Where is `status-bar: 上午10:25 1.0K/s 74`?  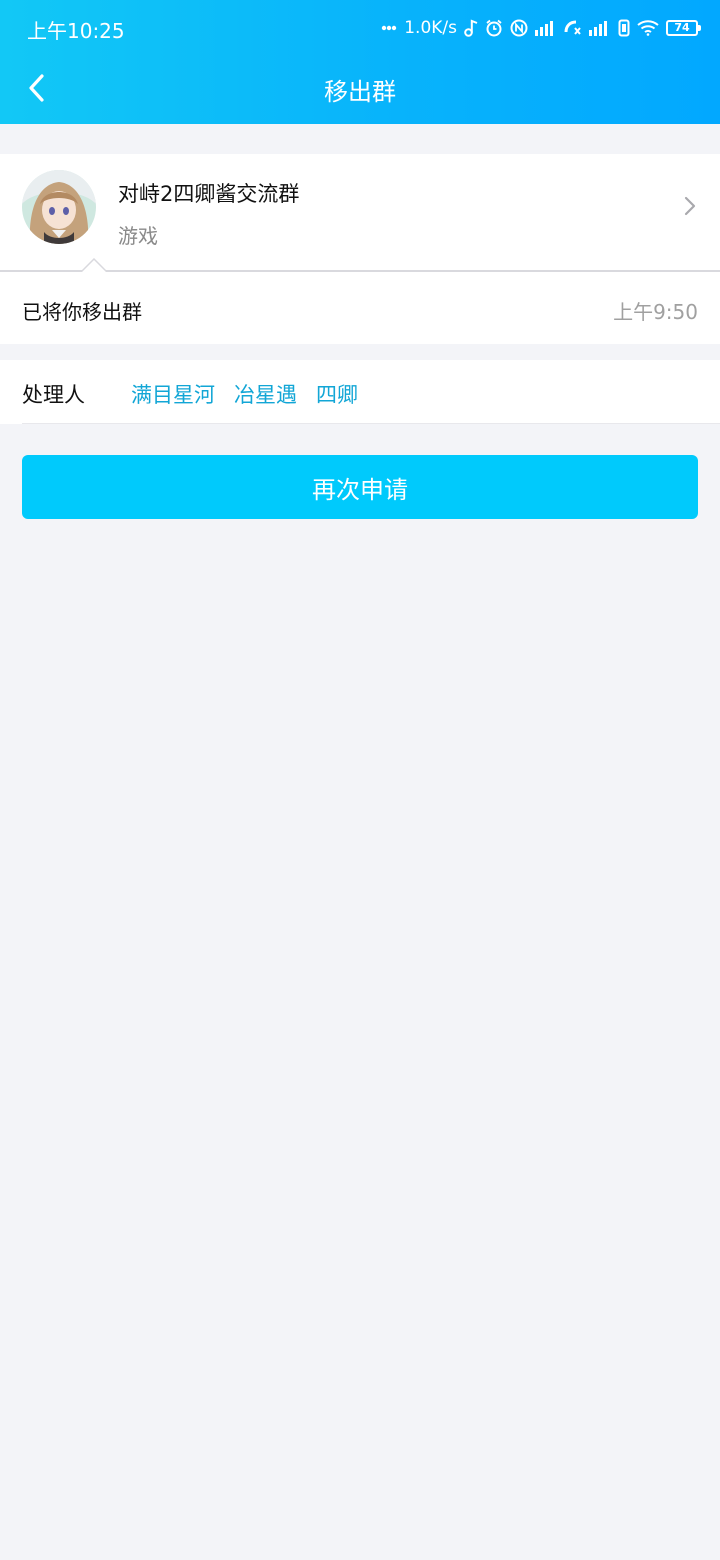
status-bar: 上午10:25 1.0K/s 74 is located at coordinates (360, 28).